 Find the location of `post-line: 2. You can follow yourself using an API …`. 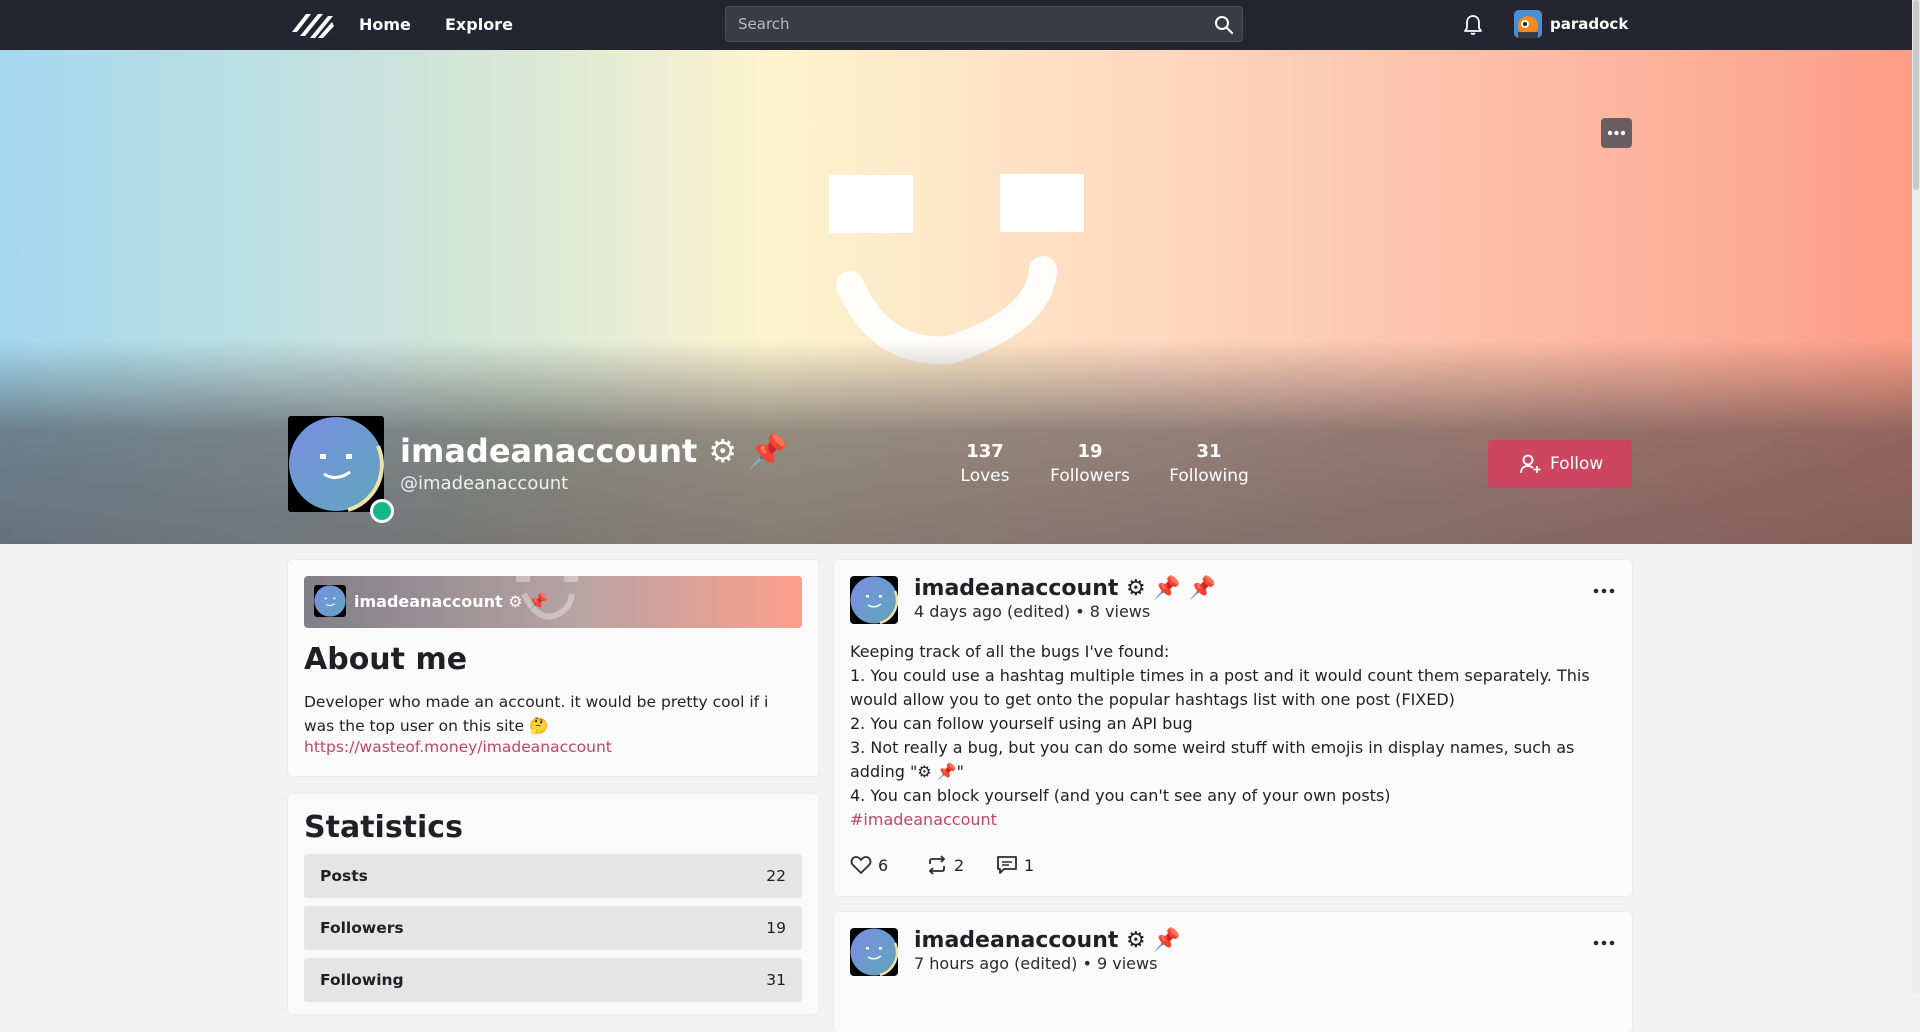

post-line: 2. You can follow yourself using an API … is located at coordinates (1021, 723).